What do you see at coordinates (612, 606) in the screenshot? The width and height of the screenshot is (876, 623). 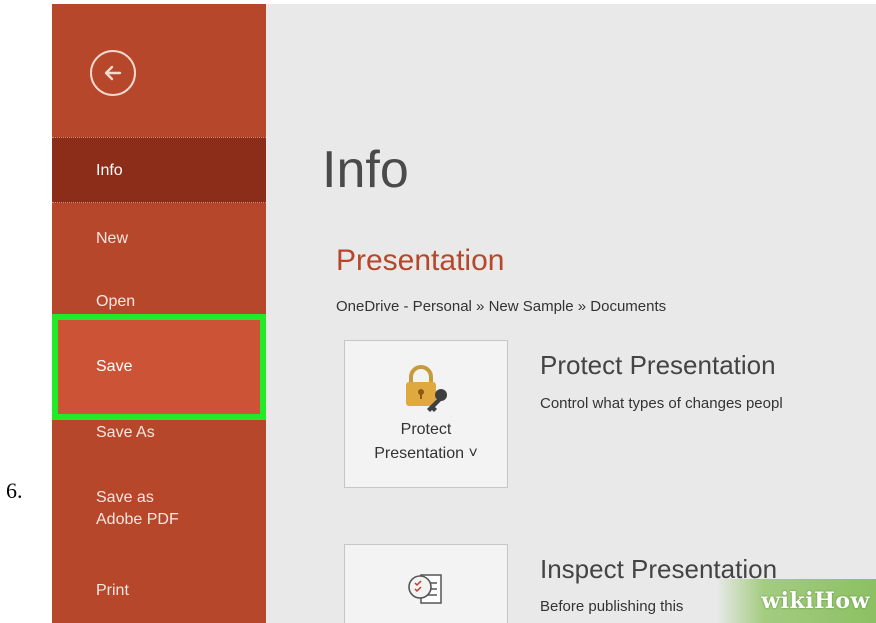 I see `inspect-presentation-description: Before publishing this` at bounding box center [612, 606].